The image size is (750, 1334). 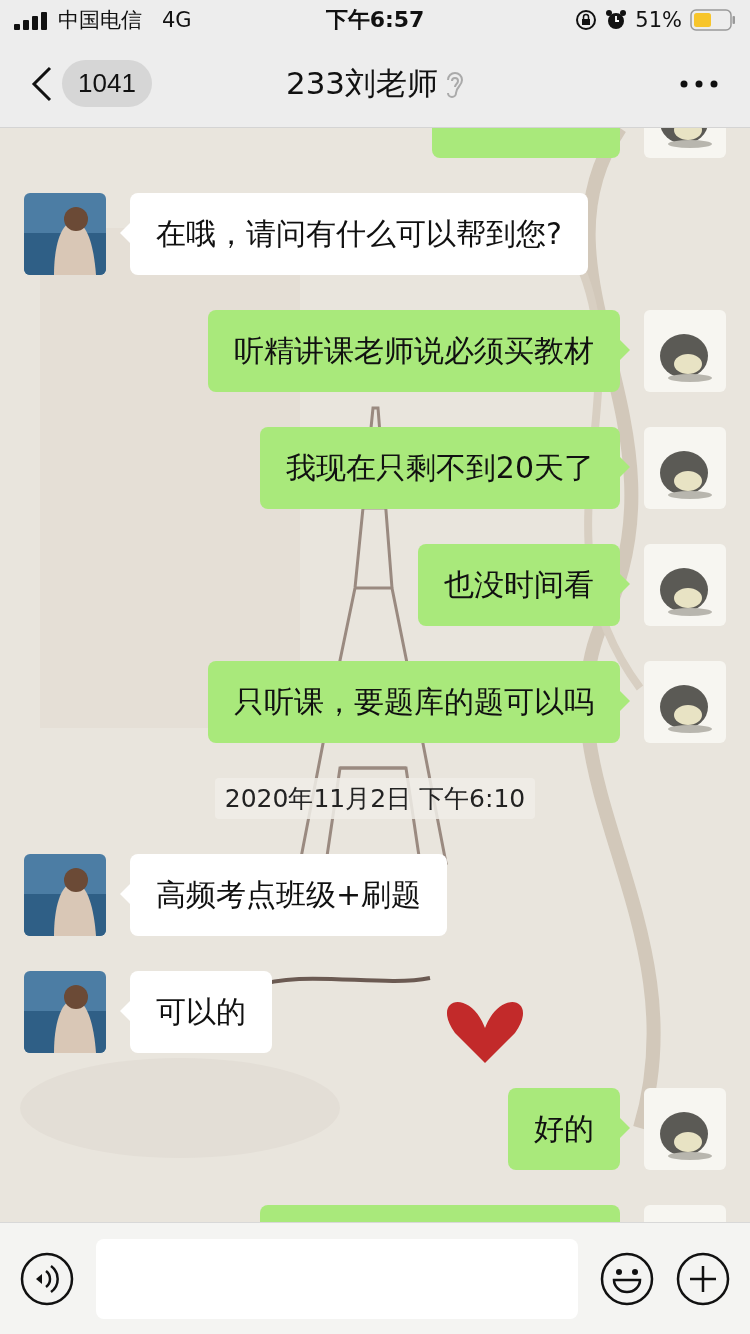 What do you see at coordinates (177, 20) in the screenshot?
I see `network-type: 4G` at bounding box center [177, 20].